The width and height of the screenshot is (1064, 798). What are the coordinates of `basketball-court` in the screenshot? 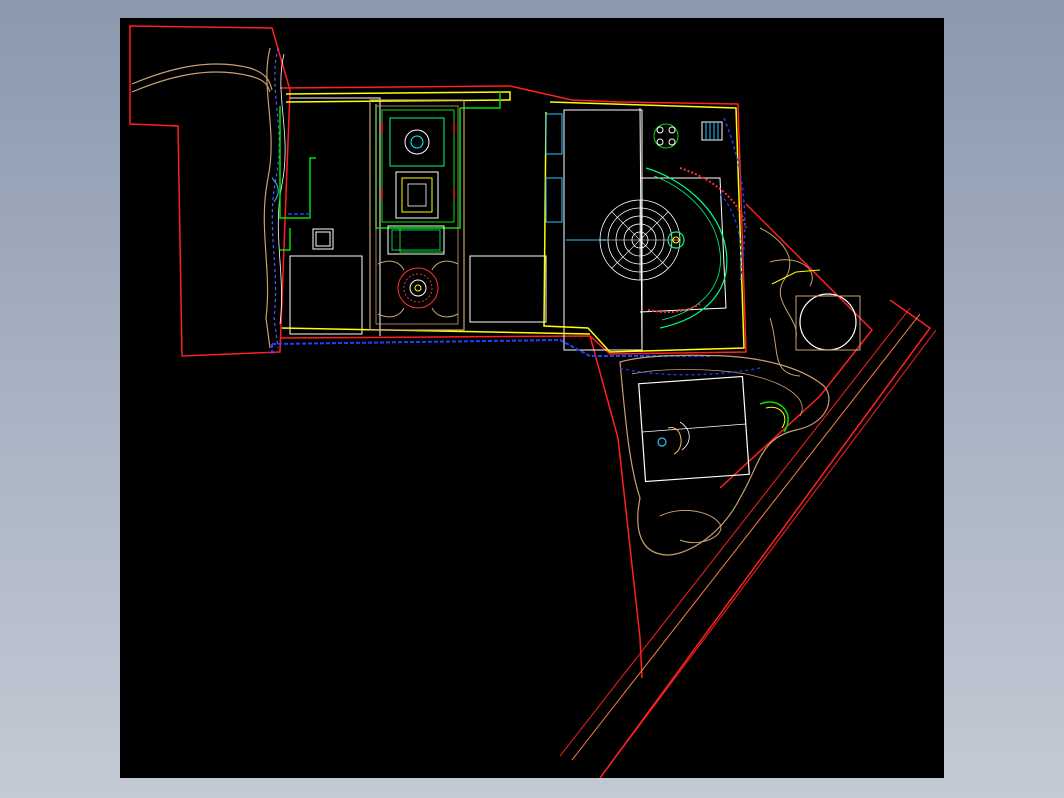 It's located at (724, 455).